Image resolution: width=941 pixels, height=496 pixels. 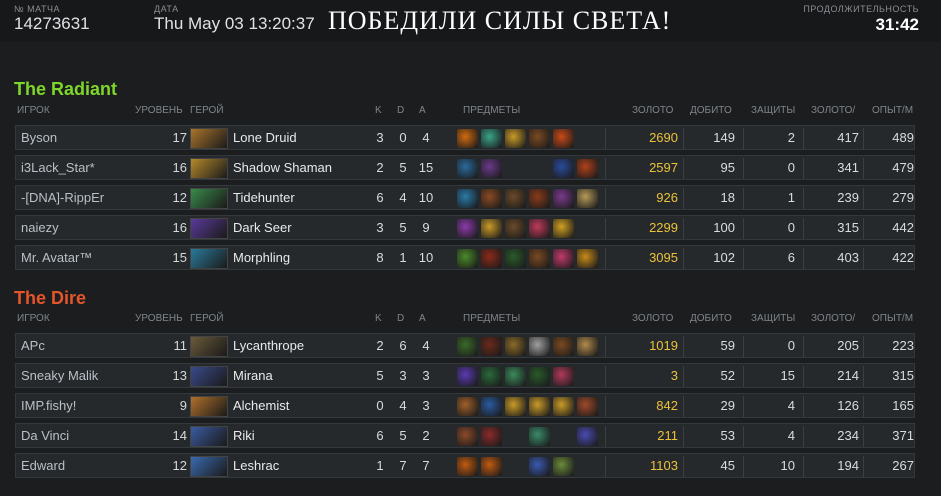 I want to click on last-hits: 29, so click(x=727, y=405).